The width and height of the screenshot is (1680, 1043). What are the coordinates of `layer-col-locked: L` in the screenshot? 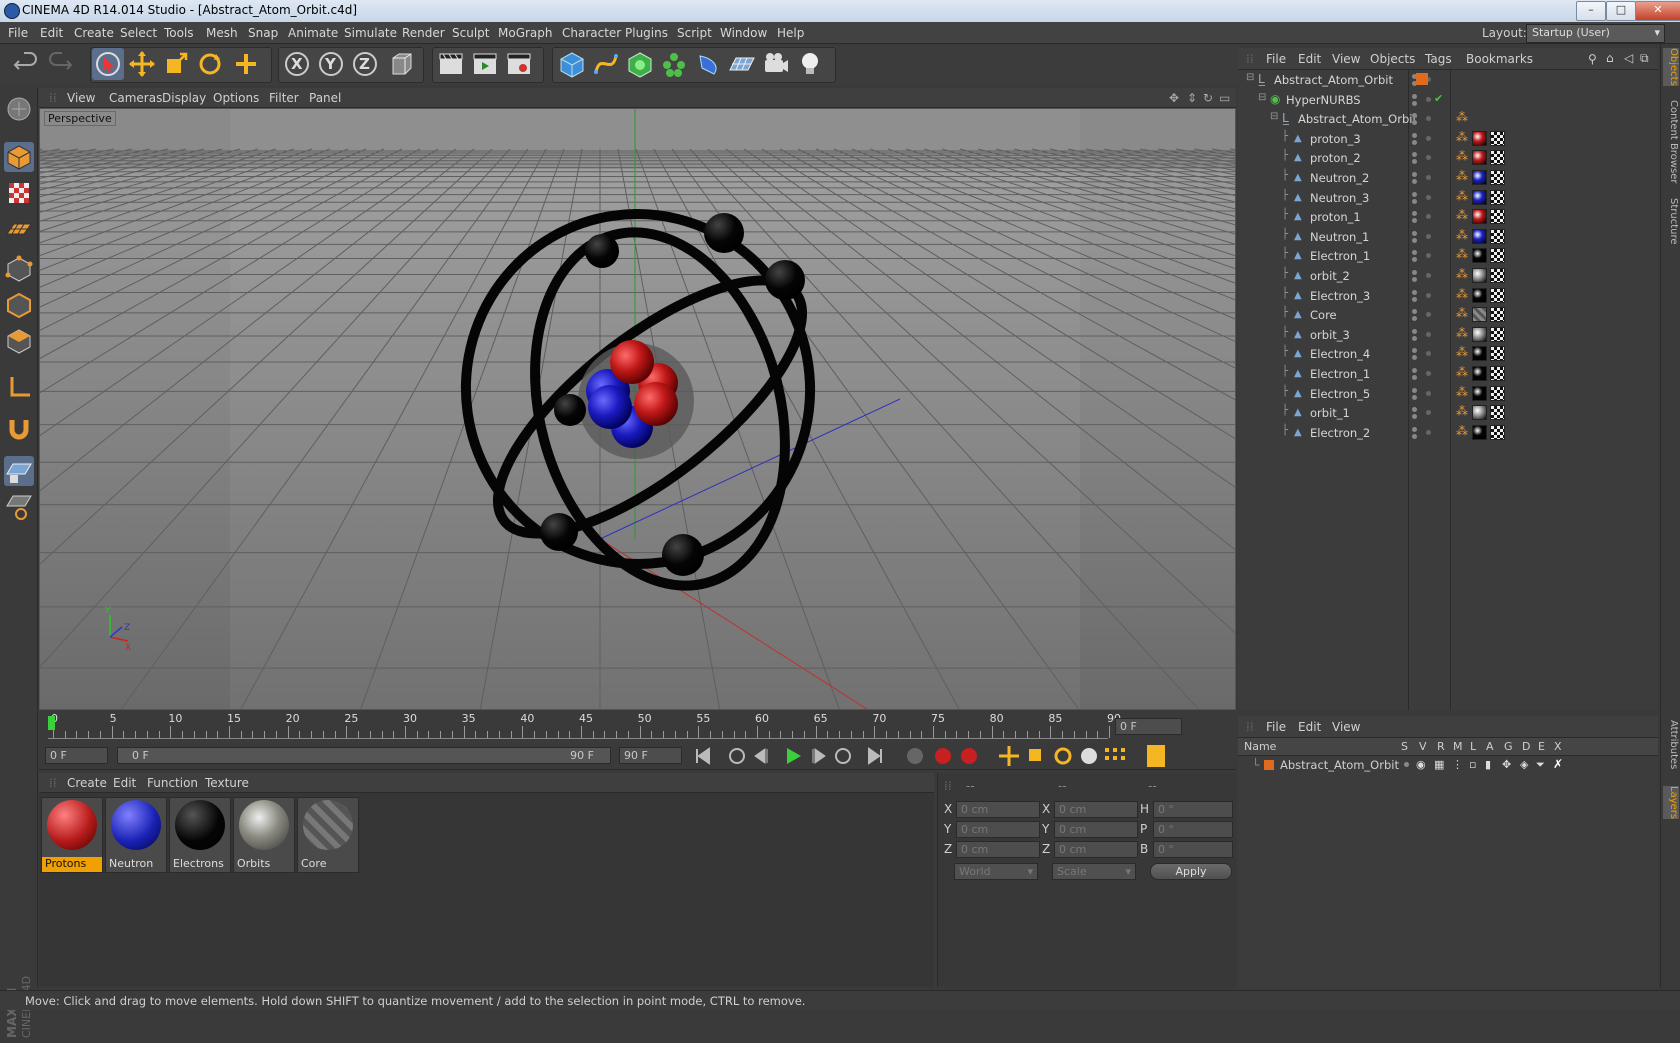 It's located at (1473, 746).